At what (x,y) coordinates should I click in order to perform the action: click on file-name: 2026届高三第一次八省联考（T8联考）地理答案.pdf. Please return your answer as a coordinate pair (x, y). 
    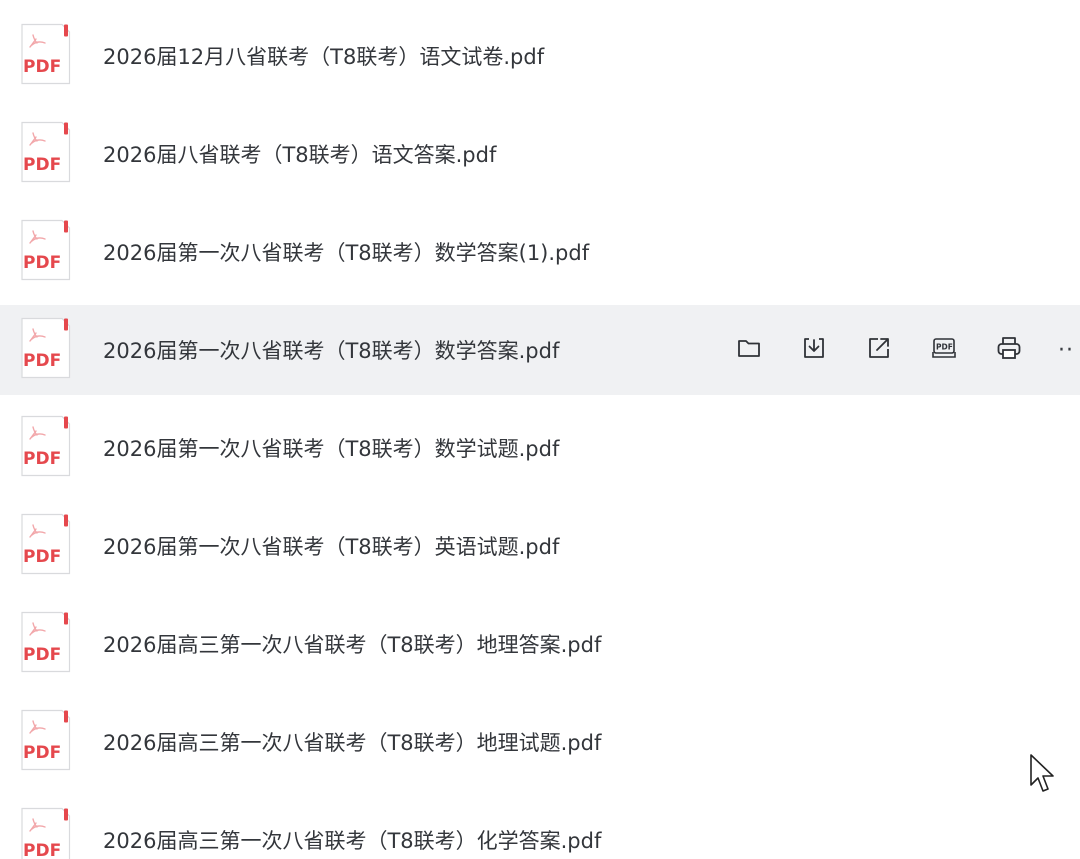
    Looking at the image, I should click on (352, 644).